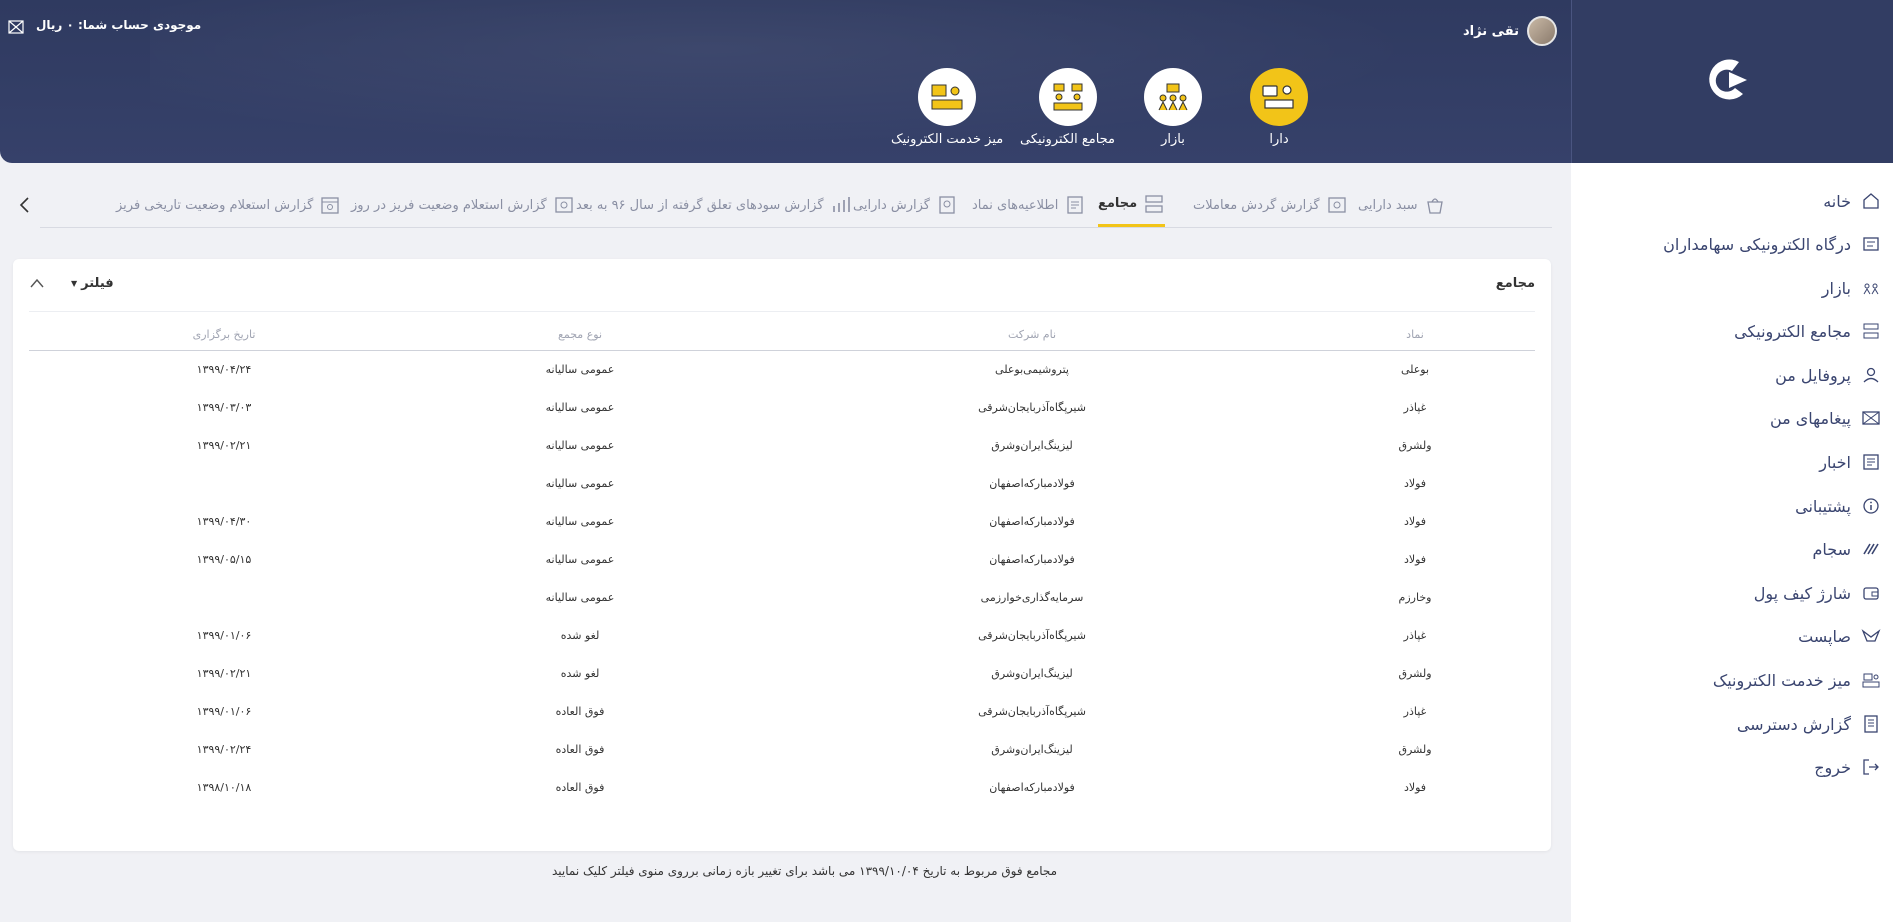 The image size is (1893, 922). I want to click on sidebar-item-label: پروفایل من, so click(1813, 375).